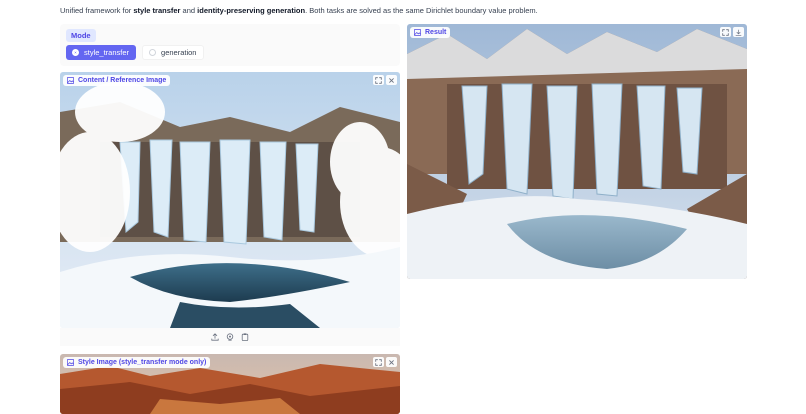 This screenshot has width=806, height=414. I want to click on webcam-button, so click(230, 337).